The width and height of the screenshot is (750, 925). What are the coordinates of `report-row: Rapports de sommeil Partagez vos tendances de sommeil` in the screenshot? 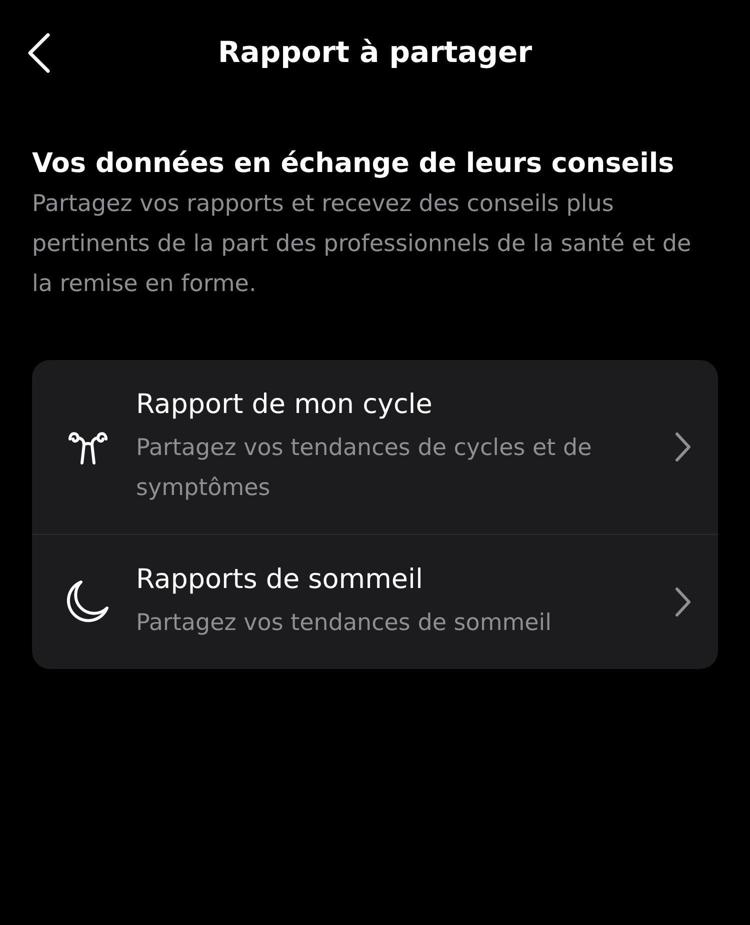 It's located at (375, 601).